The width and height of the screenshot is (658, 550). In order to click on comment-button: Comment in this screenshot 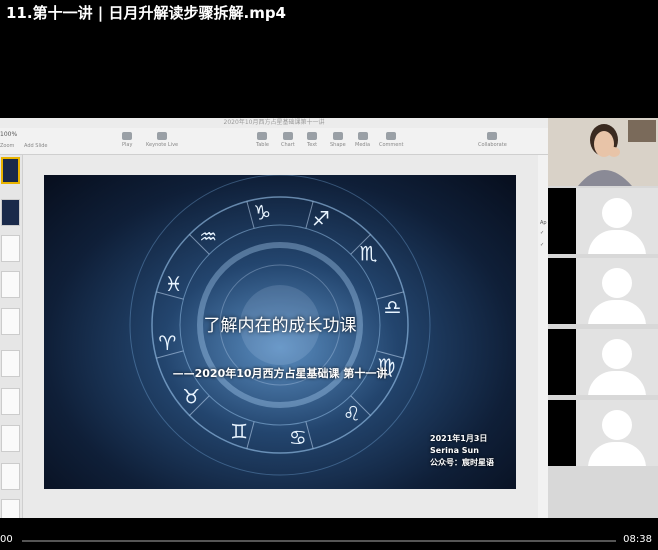, I will do `click(391, 139)`.